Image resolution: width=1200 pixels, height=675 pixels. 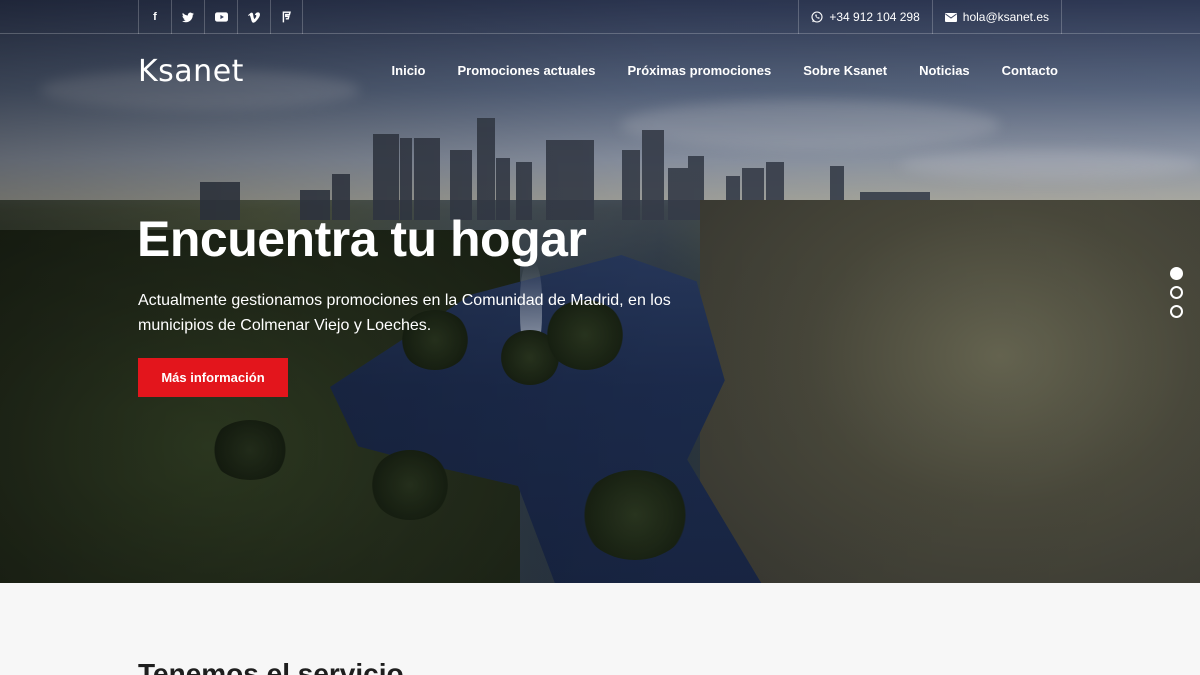 I want to click on facebook-link: f, so click(x=154, y=17).